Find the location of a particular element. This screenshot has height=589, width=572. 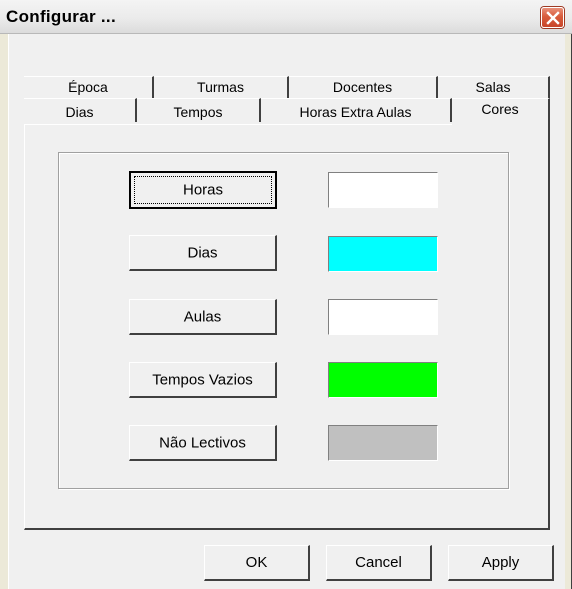

tab-label: Tempos is located at coordinates (198, 112).